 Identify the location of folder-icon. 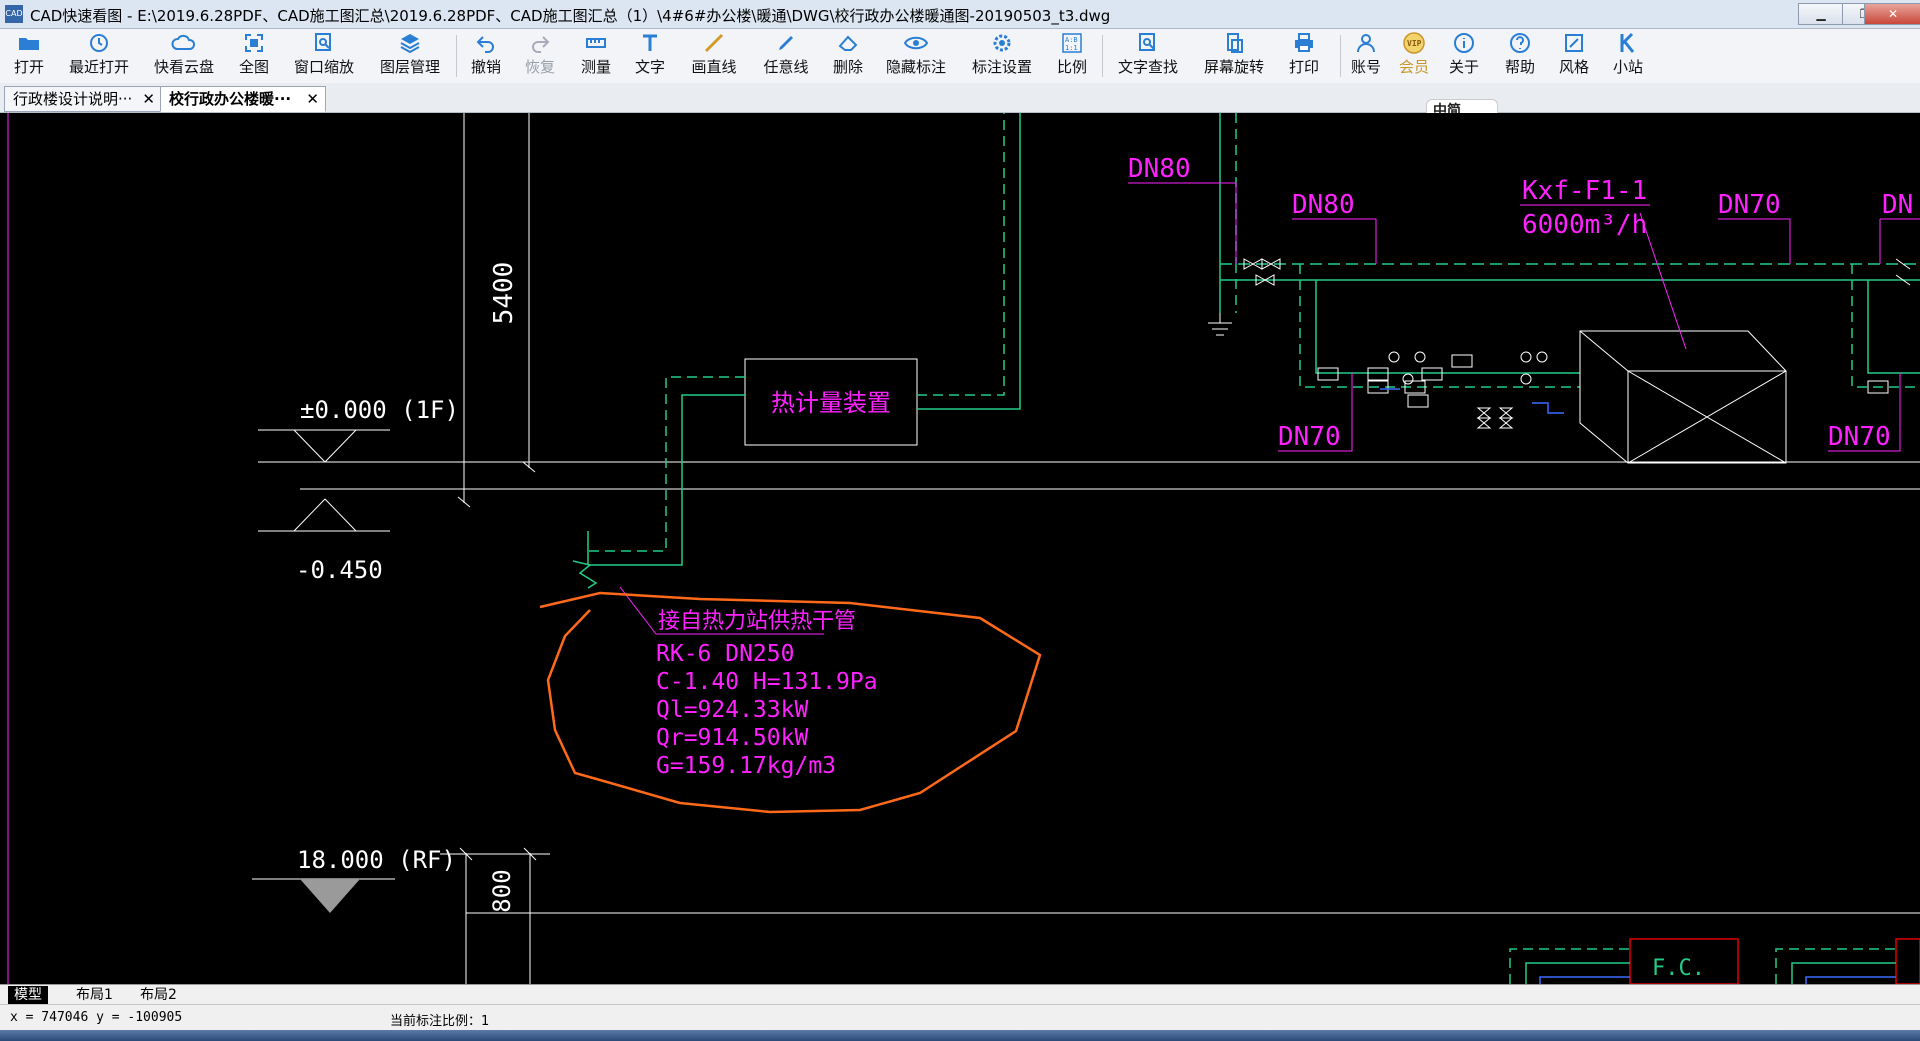
(29, 44).